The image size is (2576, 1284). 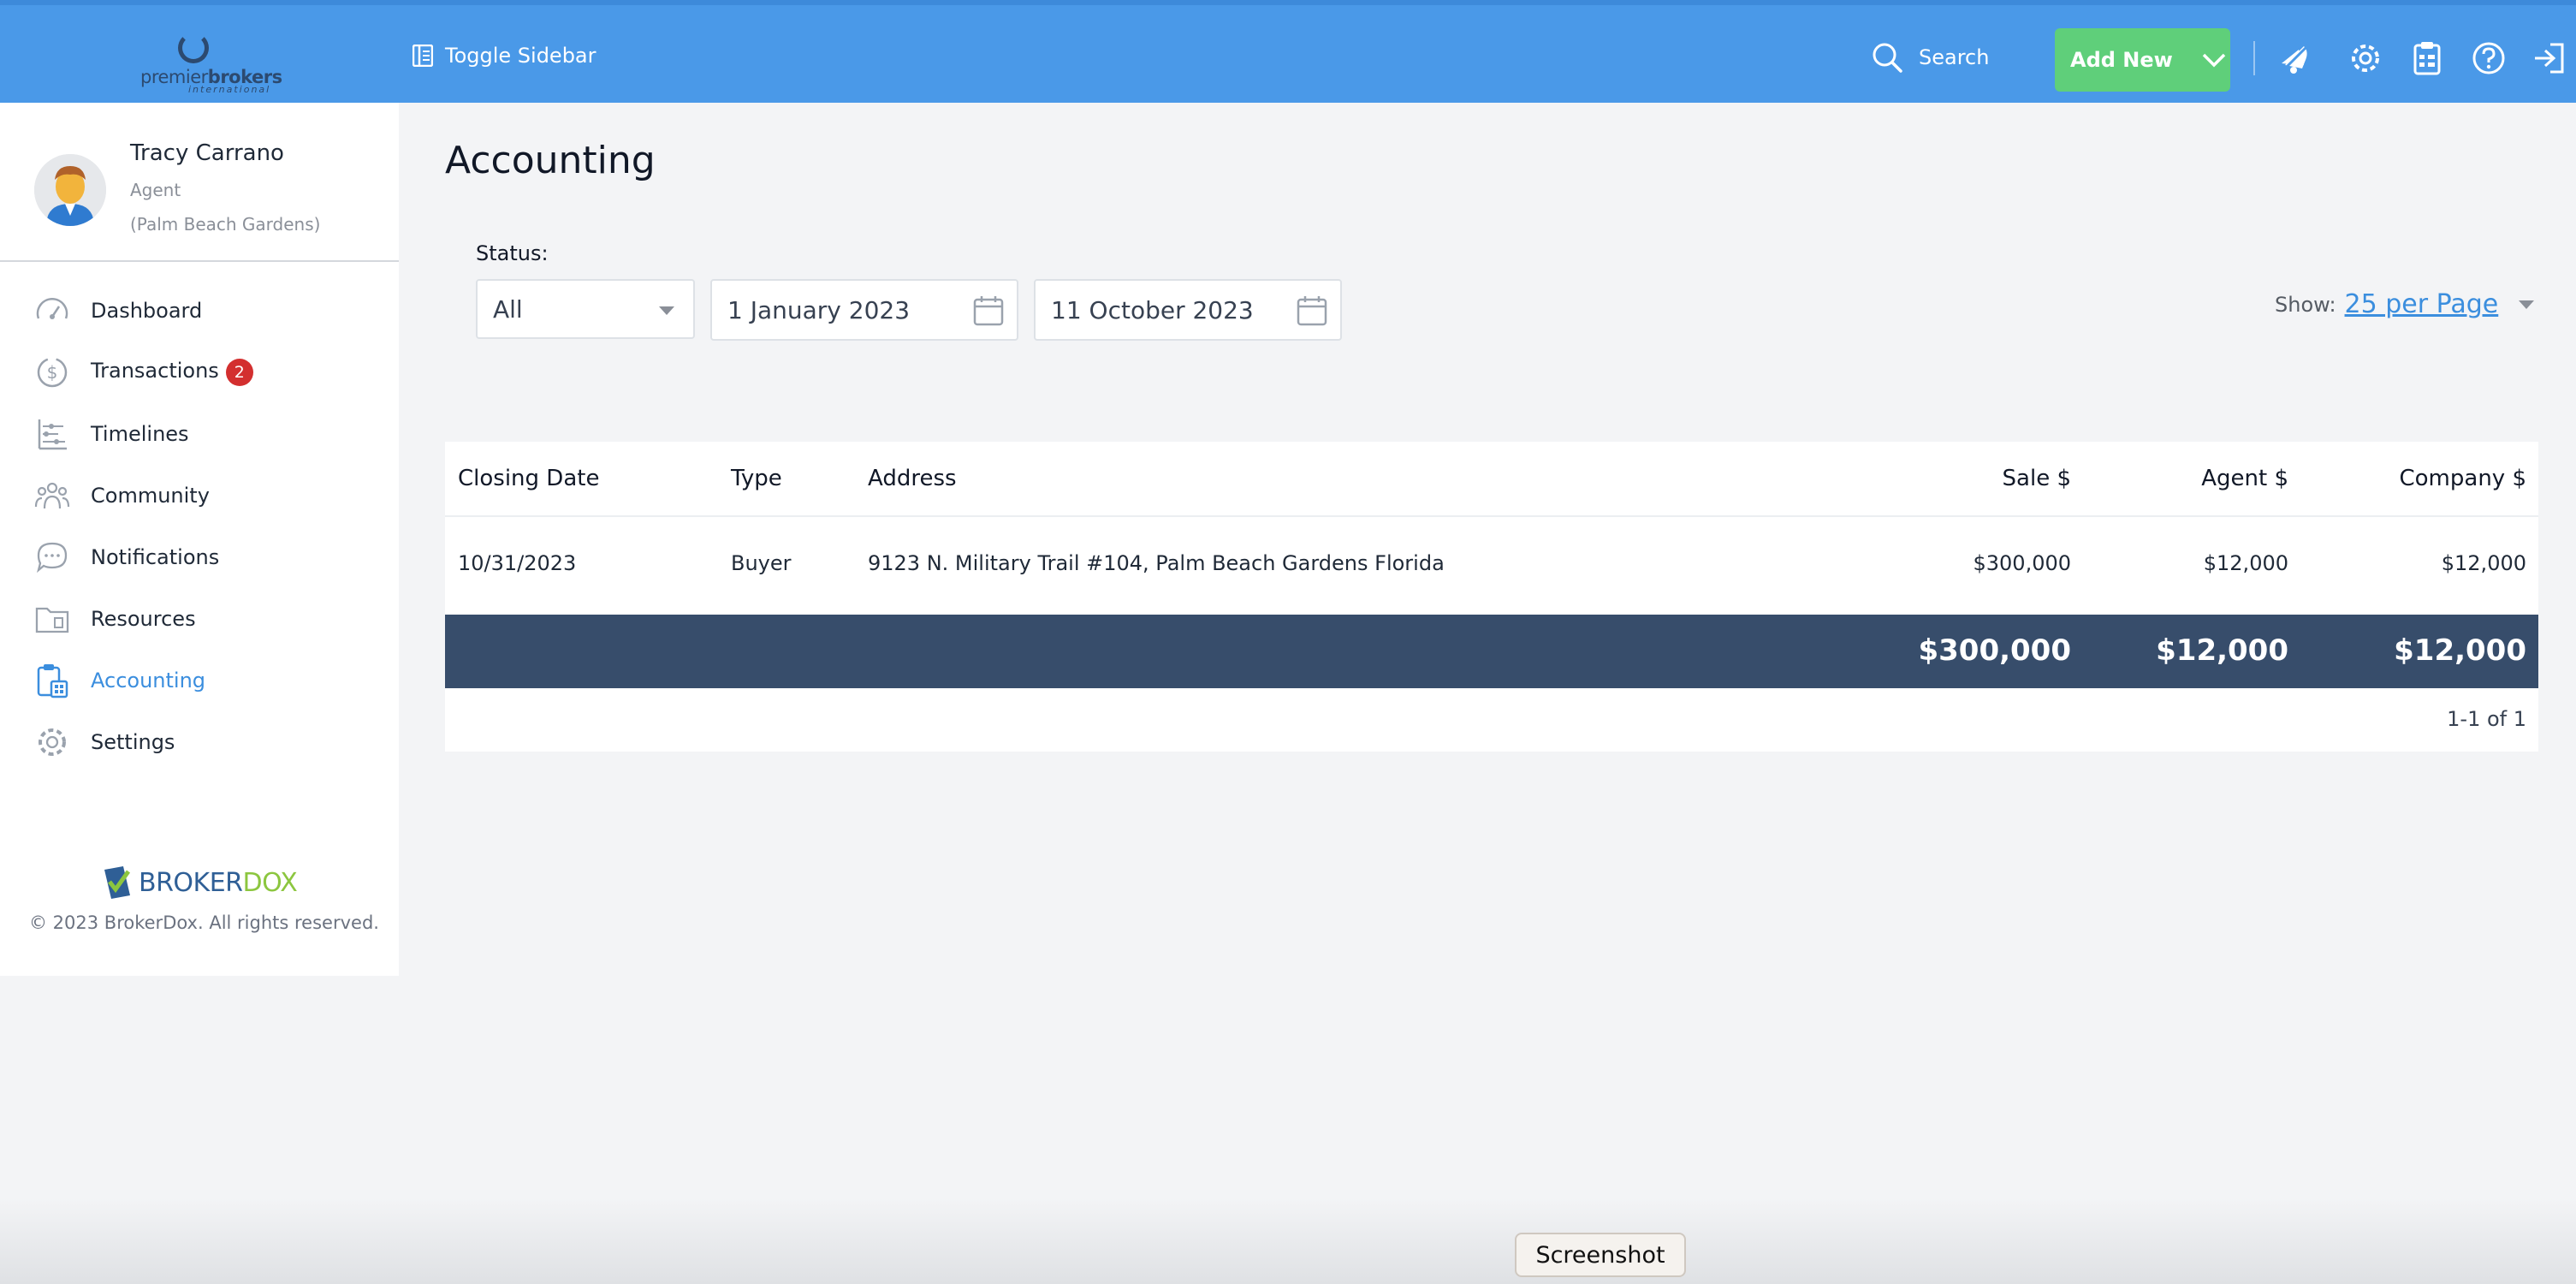 I want to click on dollar-circle-icon: $, so click(x=52, y=372).